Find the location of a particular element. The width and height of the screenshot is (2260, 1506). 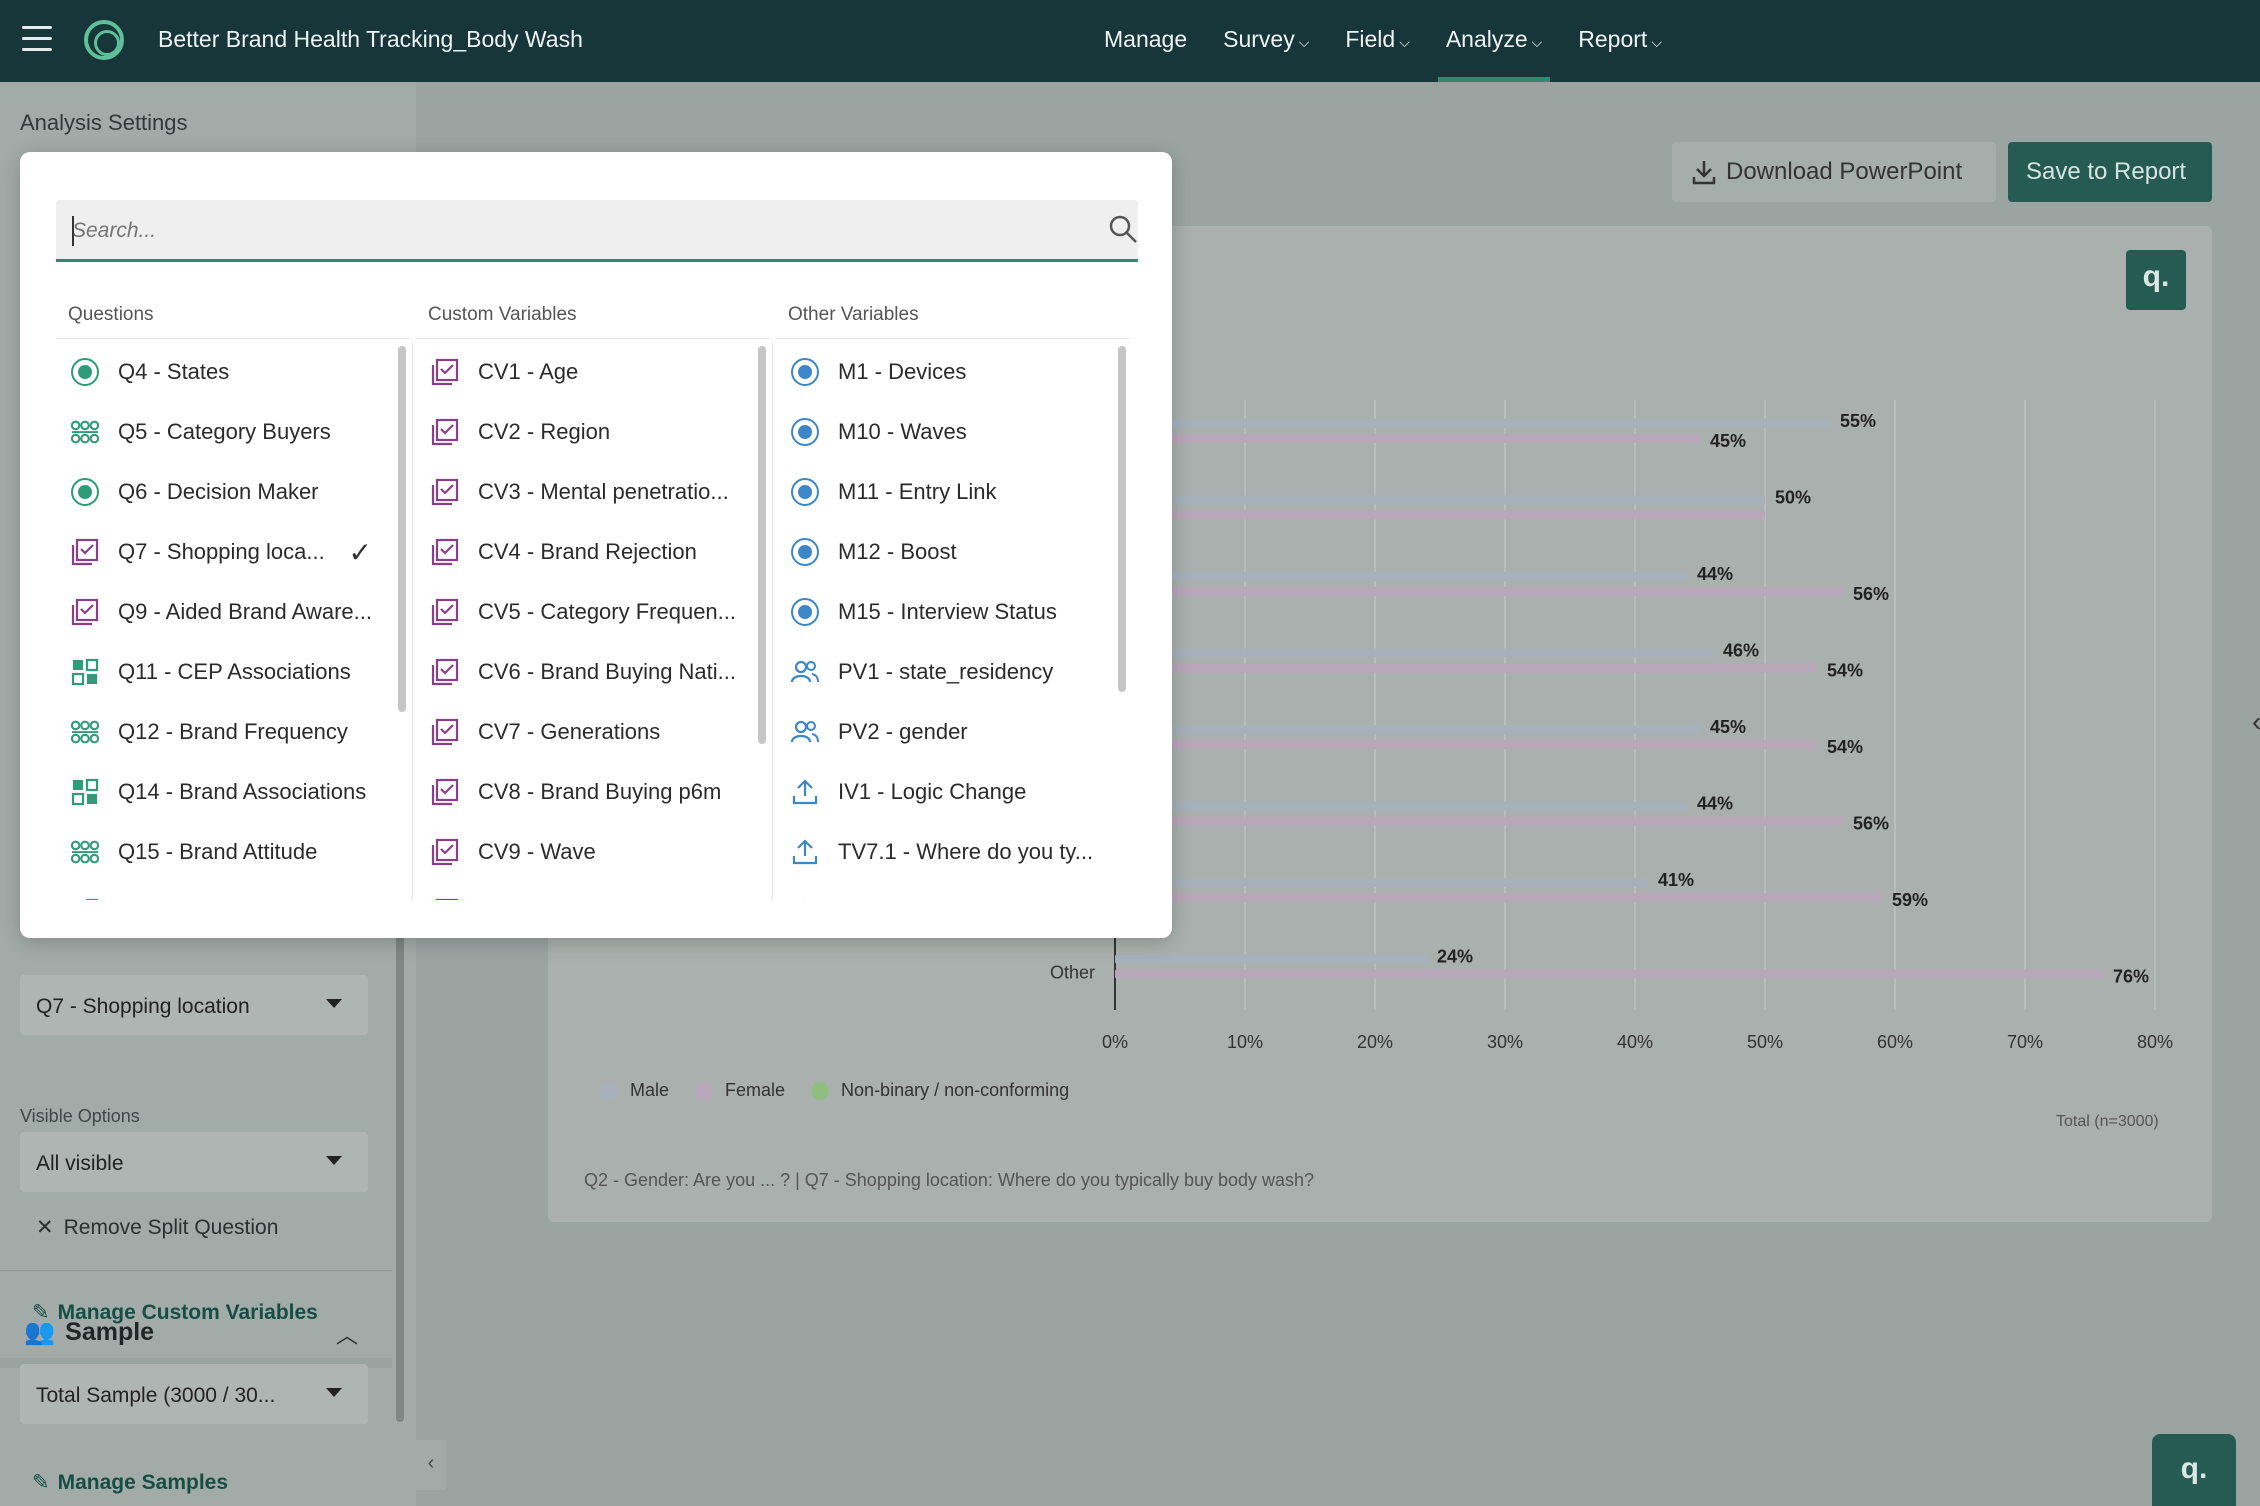

chart-legend: Male Female Non-binary / non-conforming is located at coordinates (847, 1090).